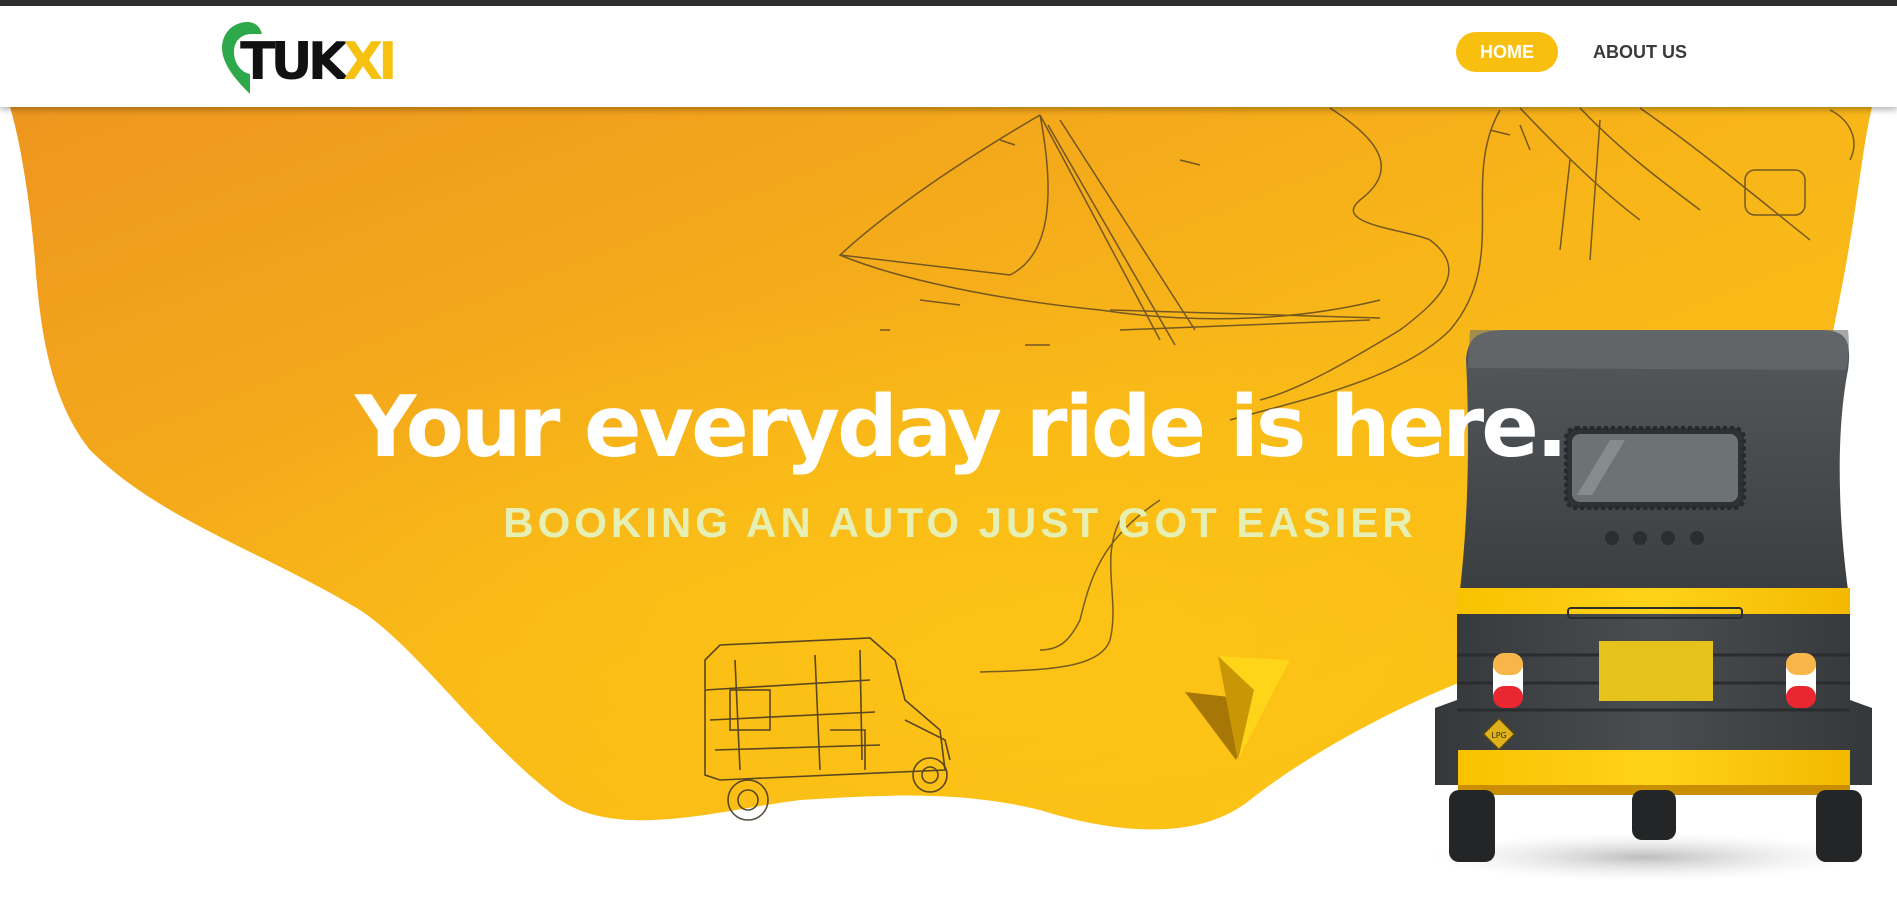 The width and height of the screenshot is (1897, 918). What do you see at coordinates (1507, 52) in the screenshot?
I see `nav-home-button: HOME` at bounding box center [1507, 52].